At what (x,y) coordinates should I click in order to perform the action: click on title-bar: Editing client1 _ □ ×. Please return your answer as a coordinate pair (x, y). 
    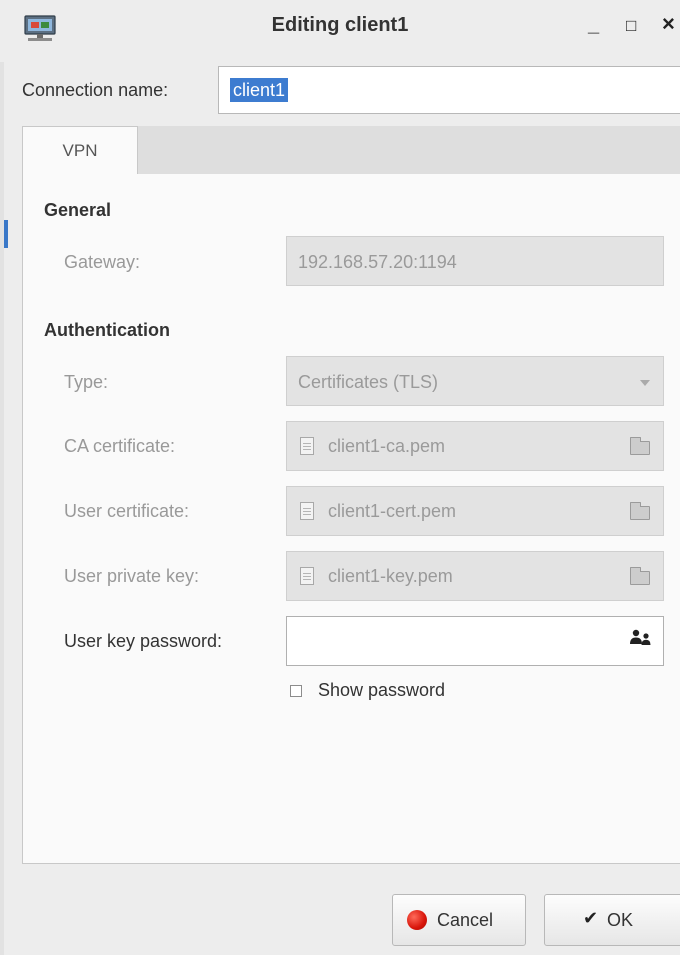
    Looking at the image, I should click on (340, 31).